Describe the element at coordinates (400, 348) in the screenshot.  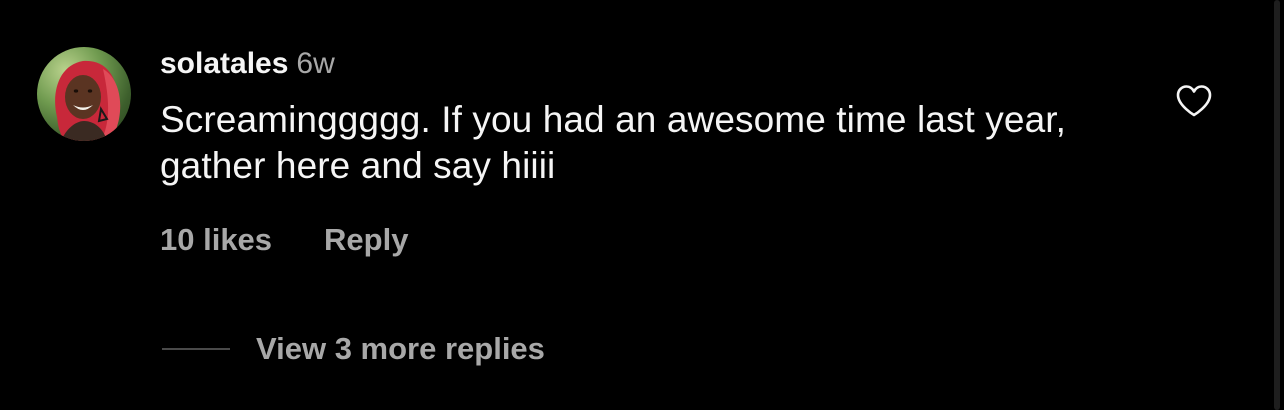
I see `view-more-replies-label: View 3 more replies` at that location.